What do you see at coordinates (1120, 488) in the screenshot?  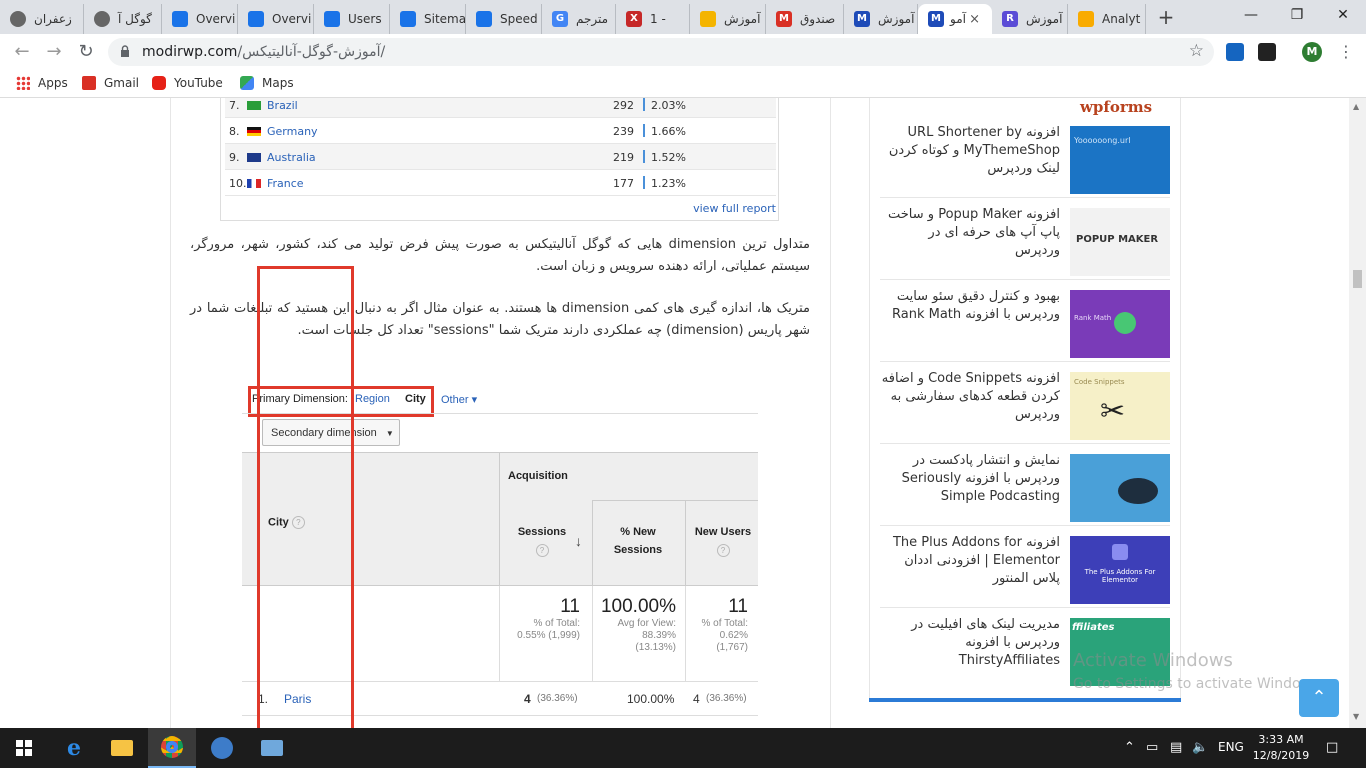 I see `post-thumbnail` at bounding box center [1120, 488].